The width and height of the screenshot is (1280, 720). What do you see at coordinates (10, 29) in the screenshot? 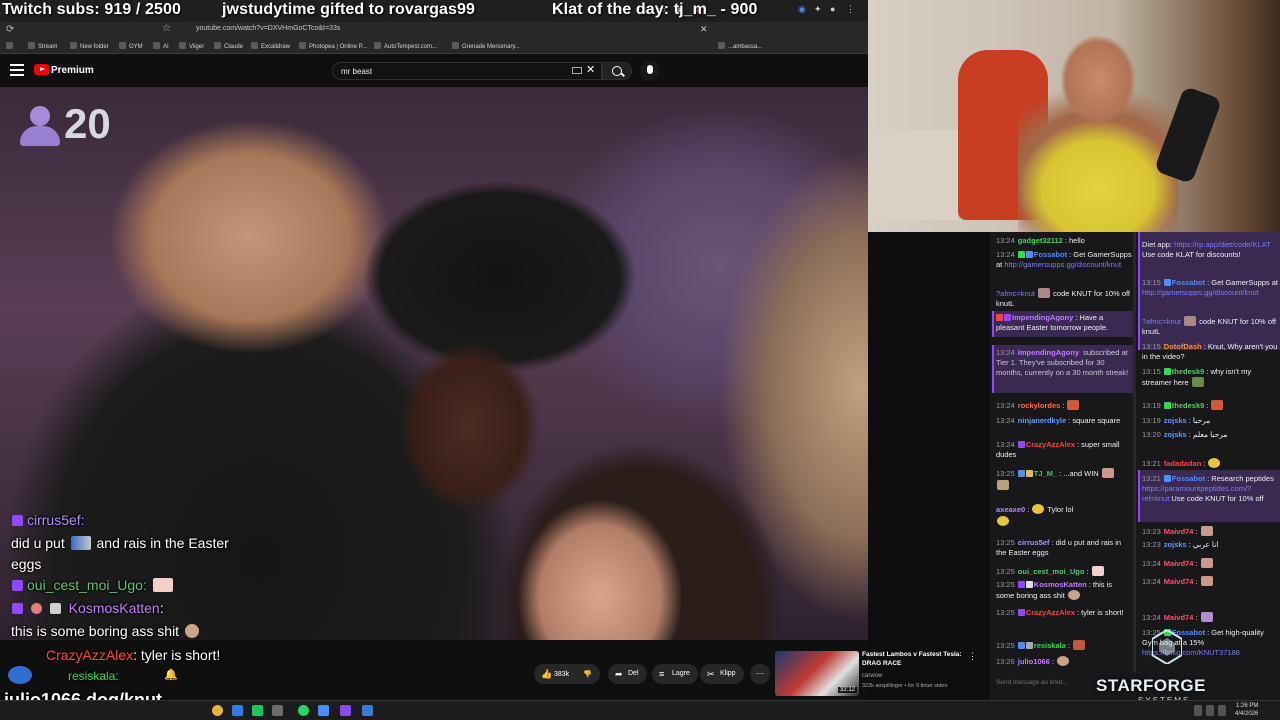
I see `reload-icon: ⟳` at bounding box center [10, 29].